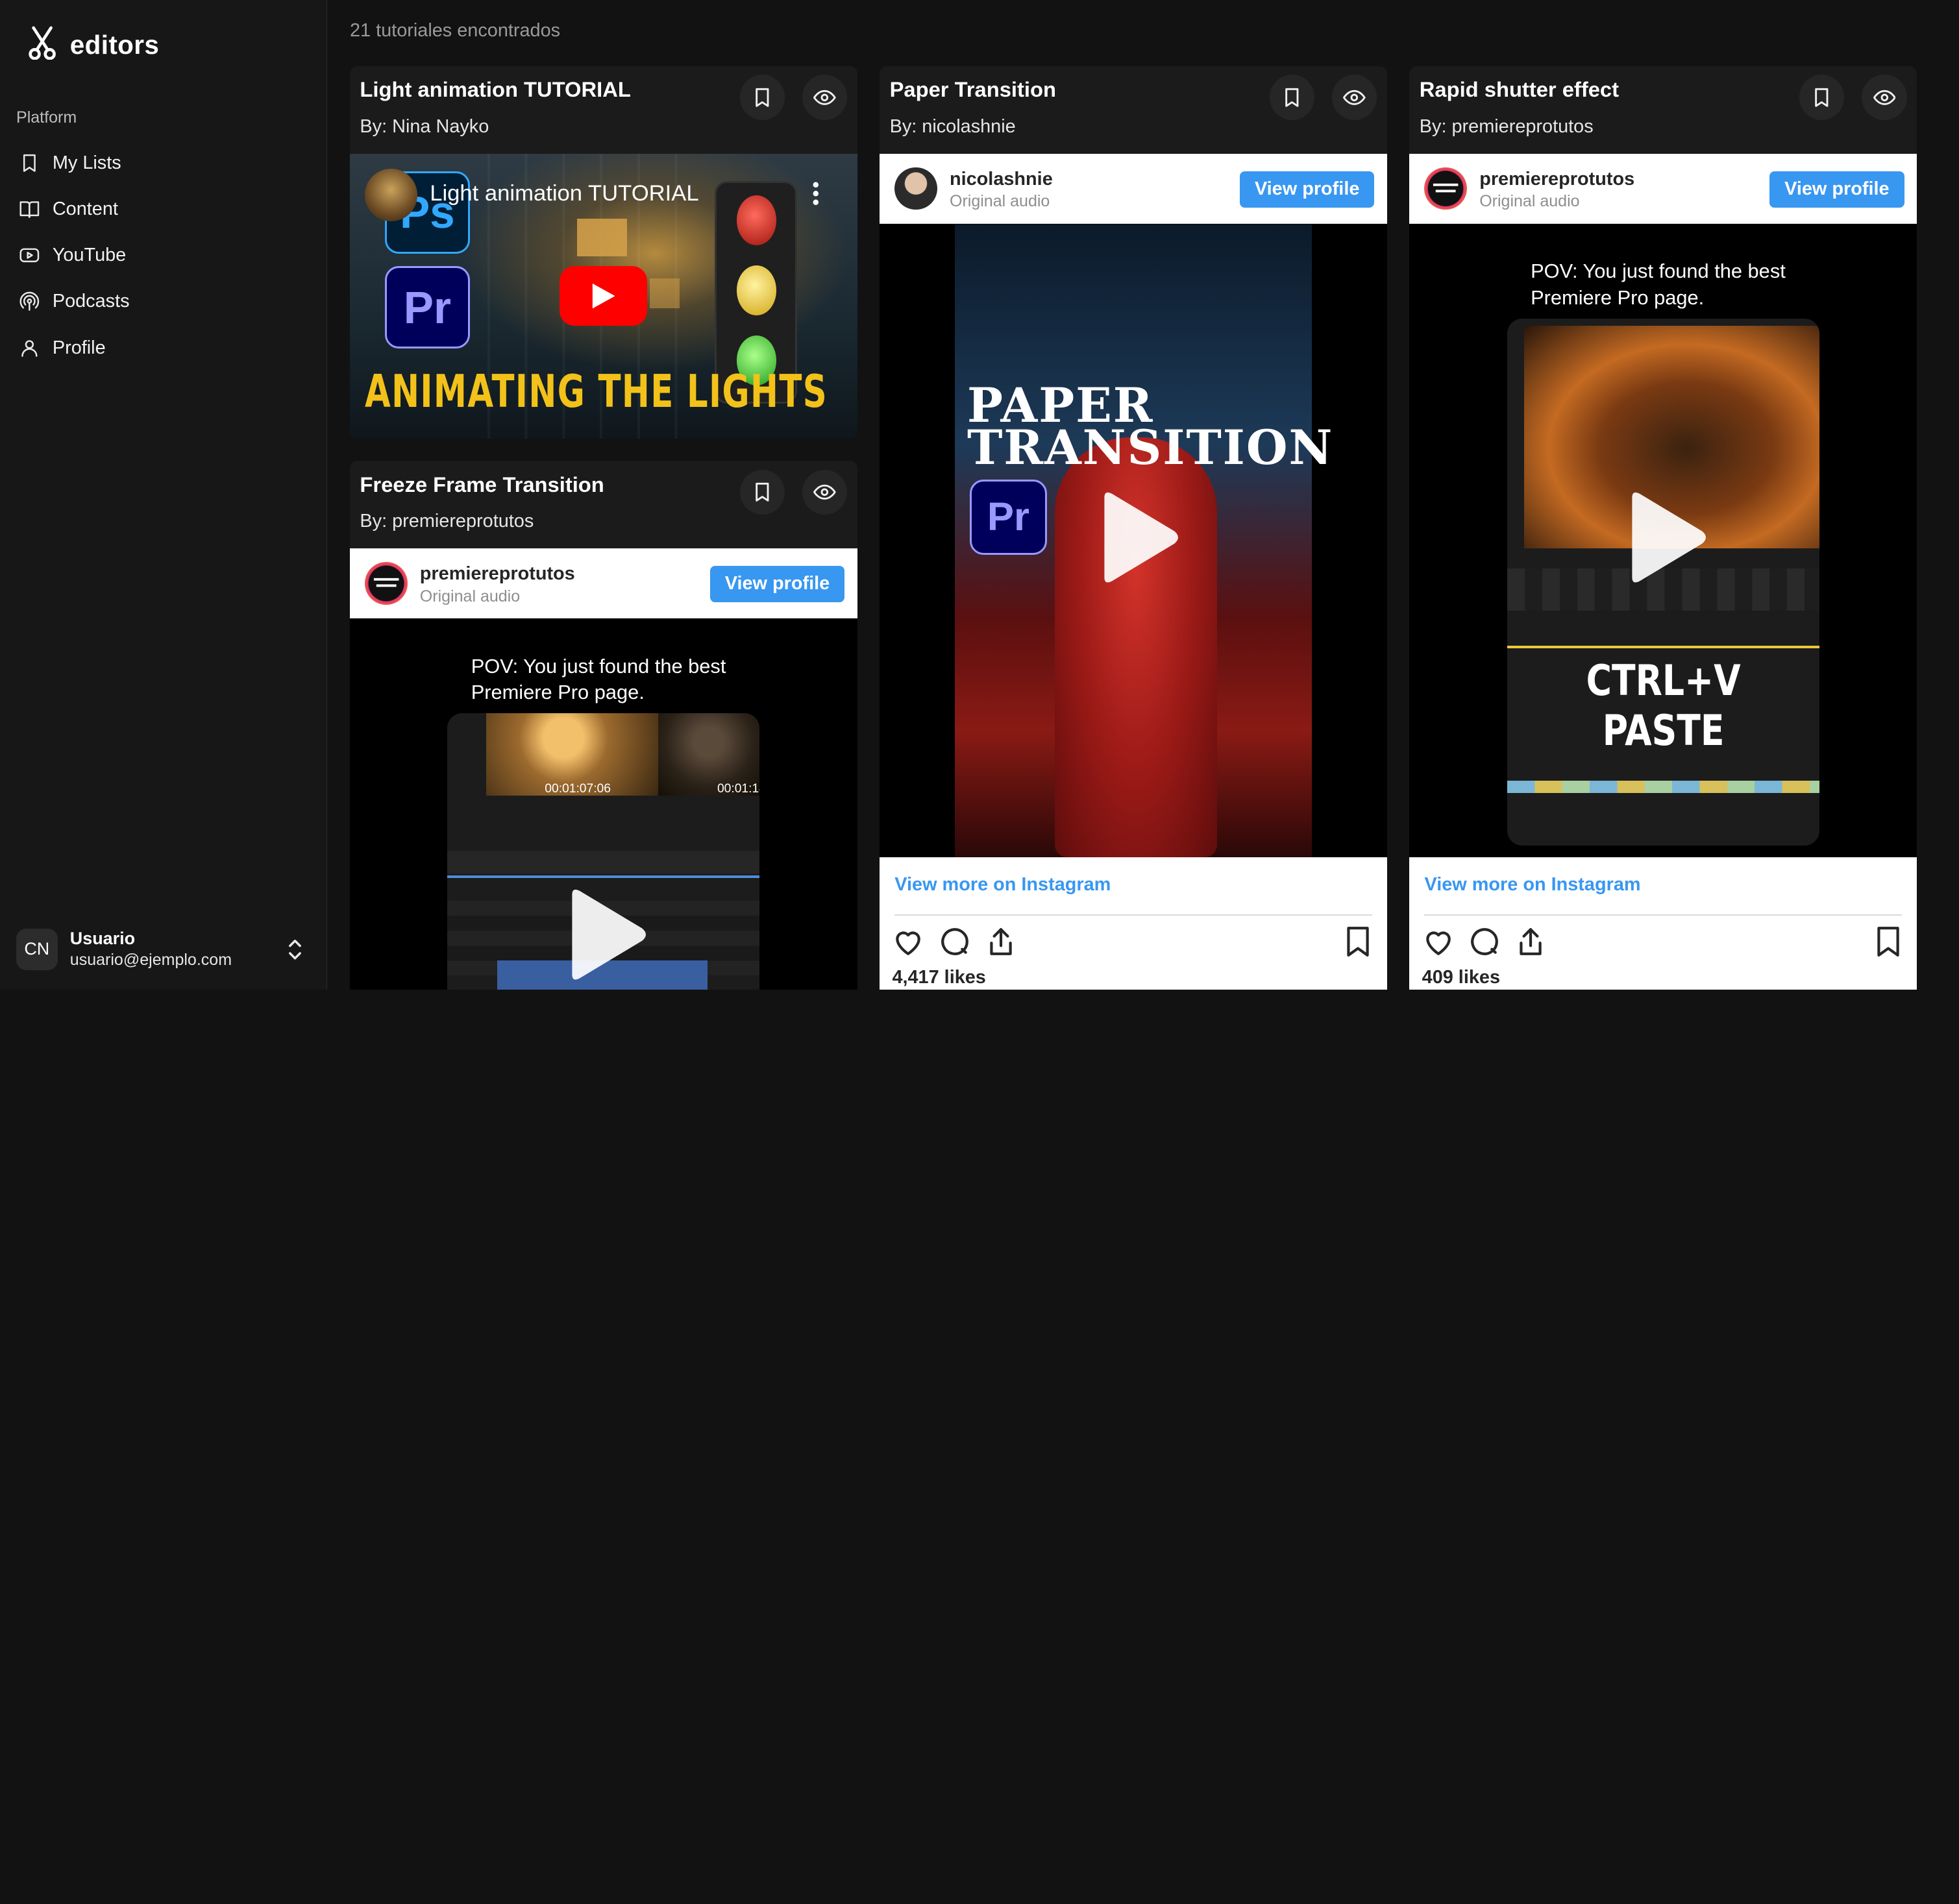 The width and height of the screenshot is (1959, 1904). Describe the element at coordinates (1519, 89) in the screenshot. I see `card-title: Rapid shutter effect` at that location.